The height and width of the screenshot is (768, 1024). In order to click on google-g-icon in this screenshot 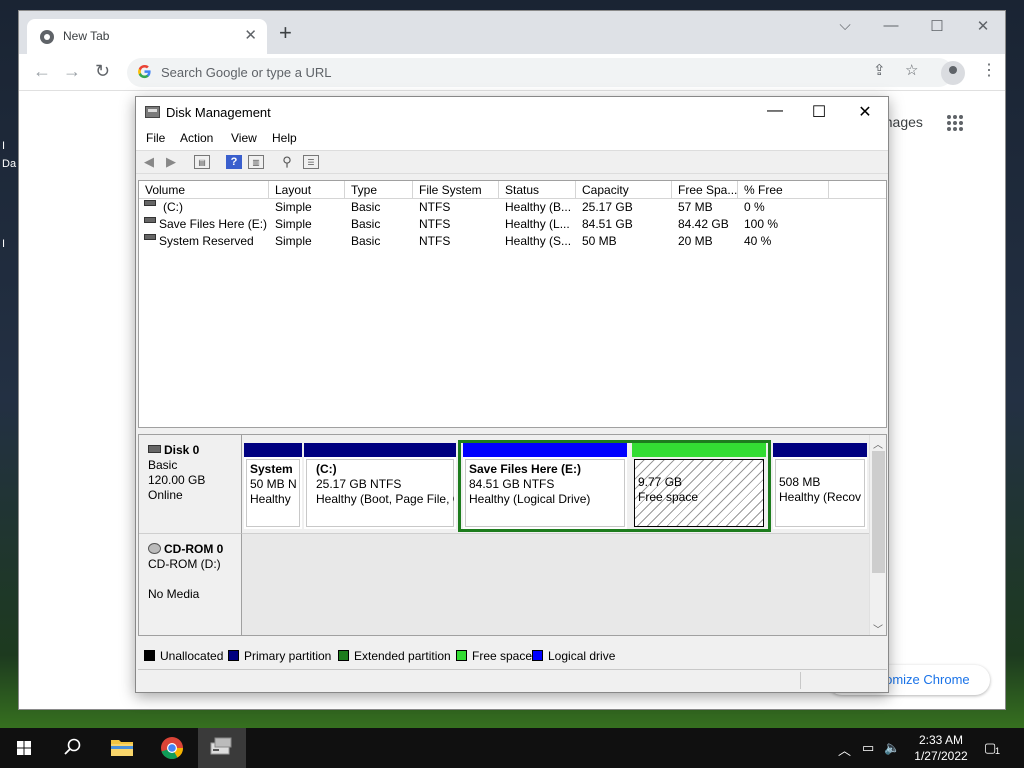, I will do `click(144, 71)`.